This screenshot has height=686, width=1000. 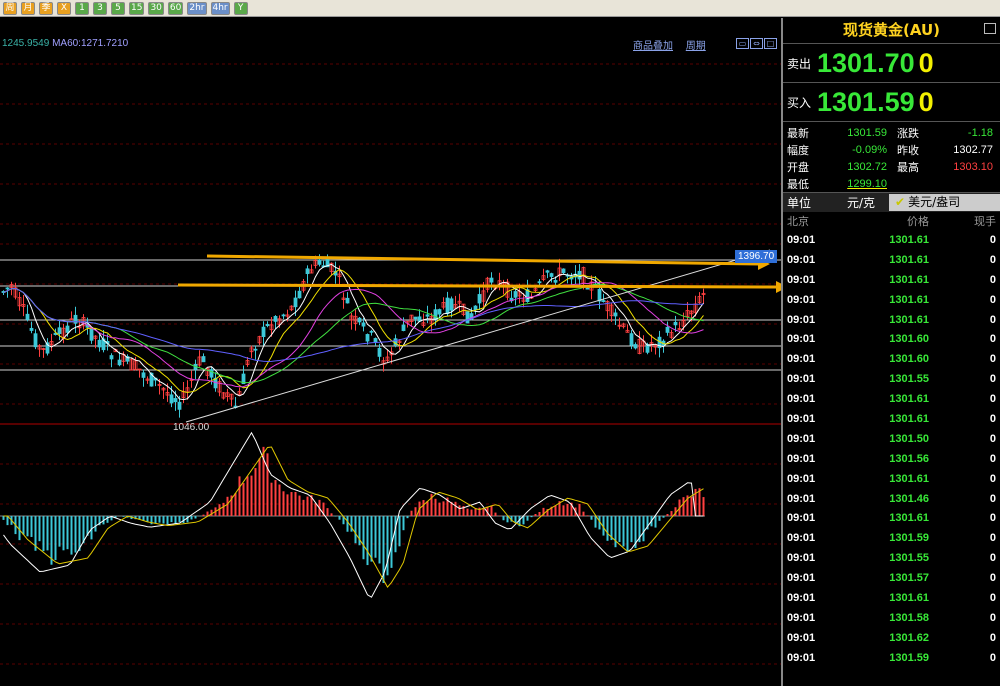 What do you see at coordinates (891, 359) in the screenshot?
I see `tick-row: 09:01 1301.60 0` at bounding box center [891, 359].